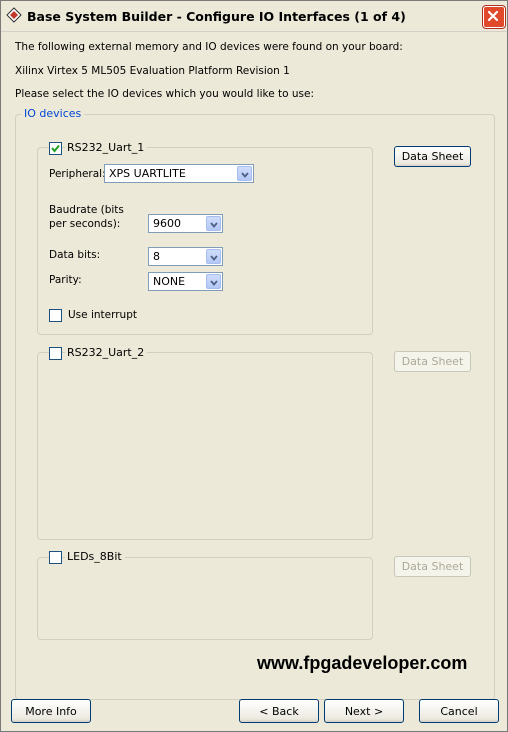  Describe the element at coordinates (432, 566) in the screenshot. I see `datasheet-button-leds-8bit: Data Sheet` at that location.